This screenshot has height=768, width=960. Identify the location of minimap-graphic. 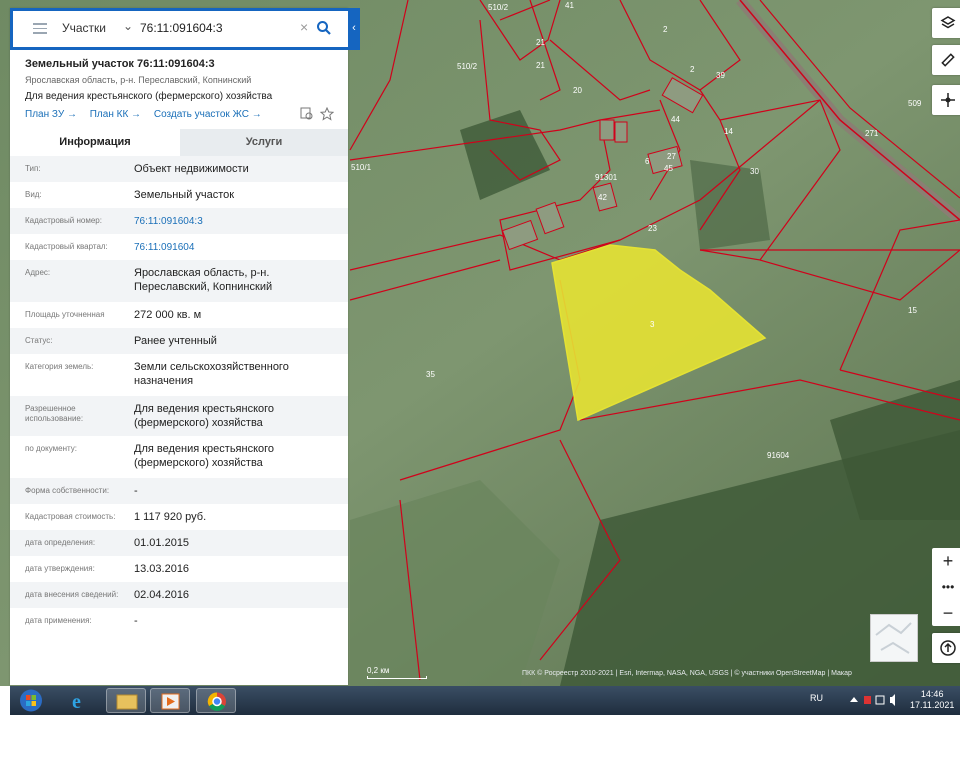
(893, 638).